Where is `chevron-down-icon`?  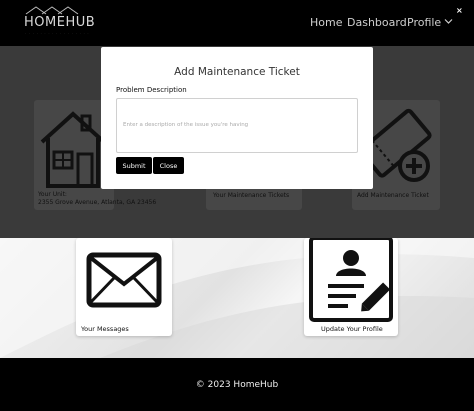
chevron-down-icon is located at coordinates (448, 21).